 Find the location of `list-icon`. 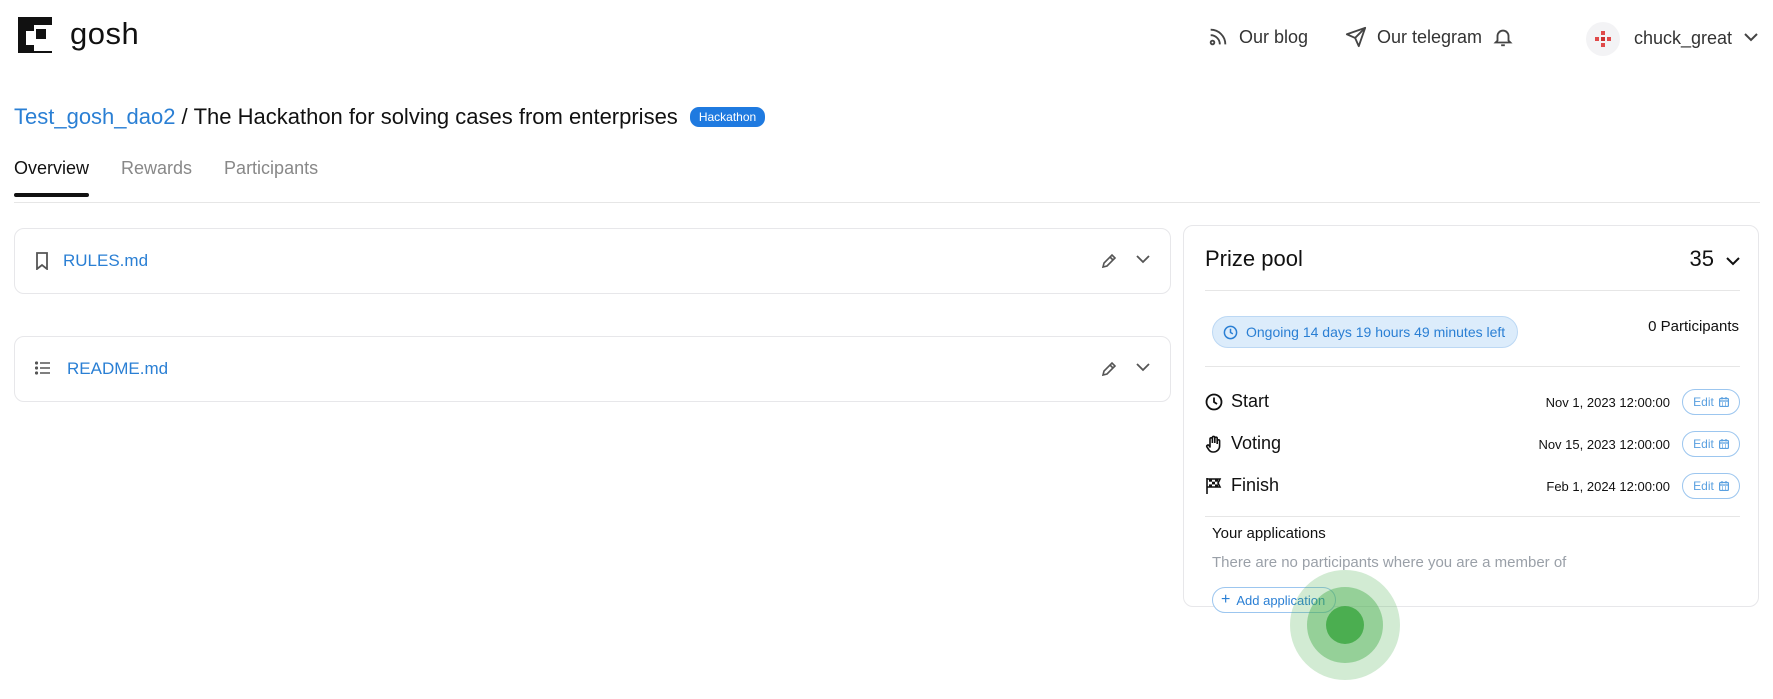

list-icon is located at coordinates (42, 368).